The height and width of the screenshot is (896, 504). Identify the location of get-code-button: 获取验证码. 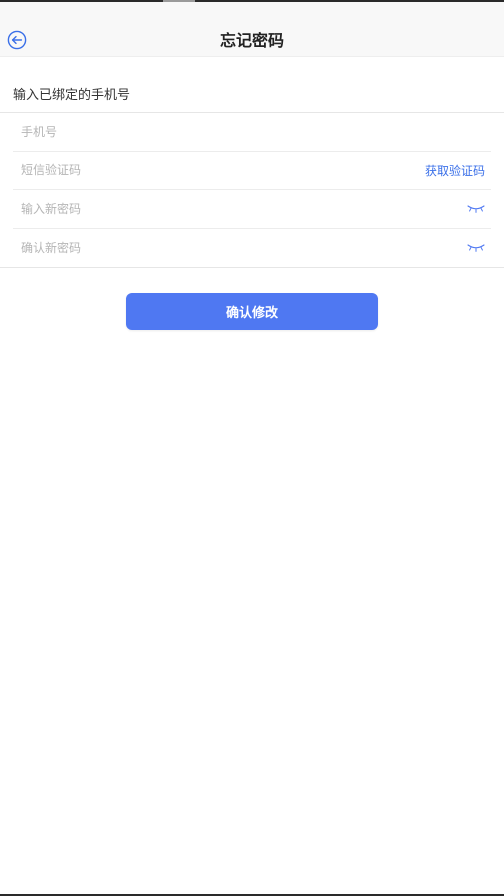
(455, 170).